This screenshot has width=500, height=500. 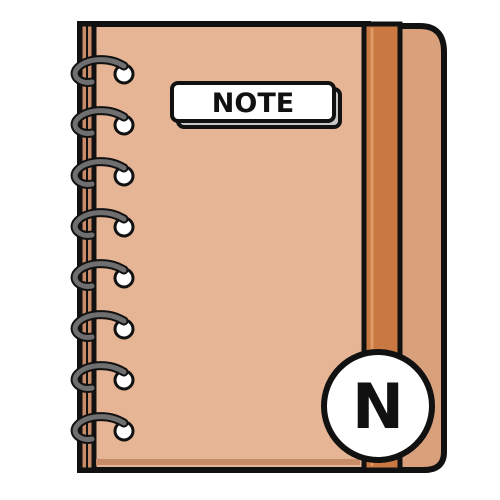 I want to click on label-text: NOTE, so click(x=253, y=103).